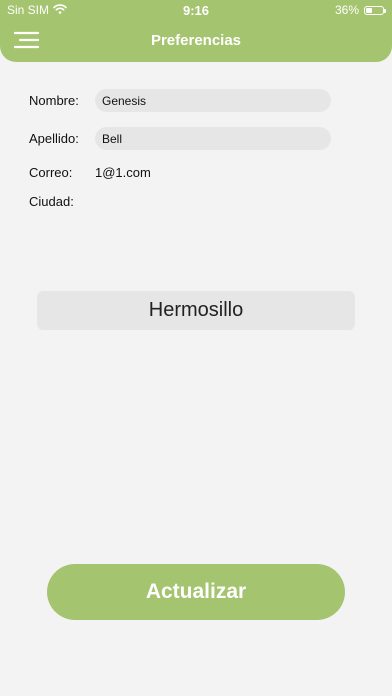 The height and width of the screenshot is (696, 392). Describe the element at coordinates (123, 172) in the screenshot. I see `correo-value: 1@1.com` at that location.